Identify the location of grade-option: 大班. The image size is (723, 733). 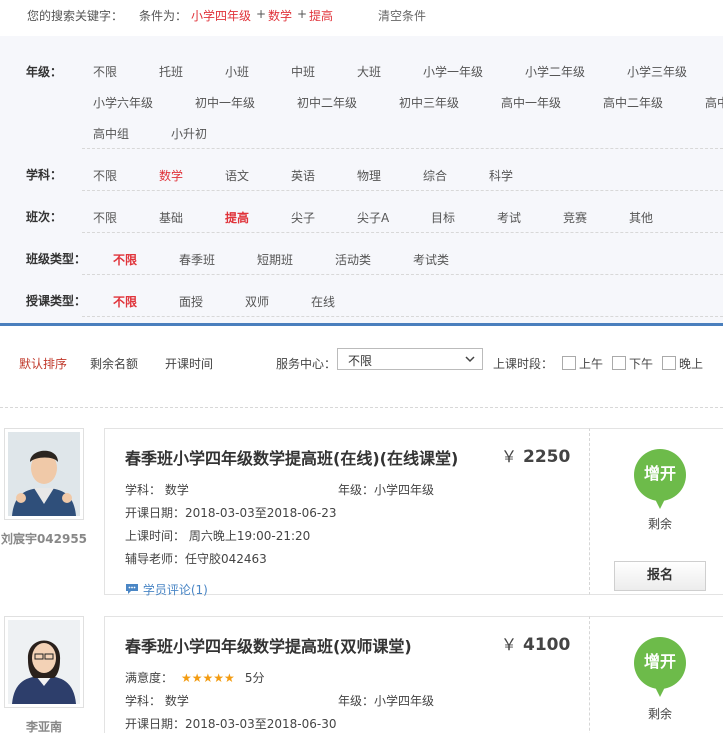
(369, 71).